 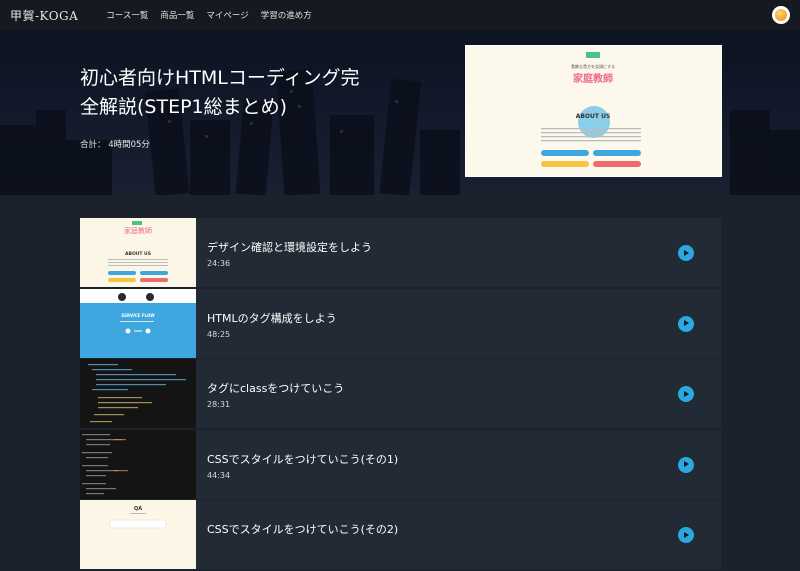 What do you see at coordinates (303, 459) in the screenshot?
I see `lesson-title: CSSでスタイルをつけていこう(その1)` at bounding box center [303, 459].